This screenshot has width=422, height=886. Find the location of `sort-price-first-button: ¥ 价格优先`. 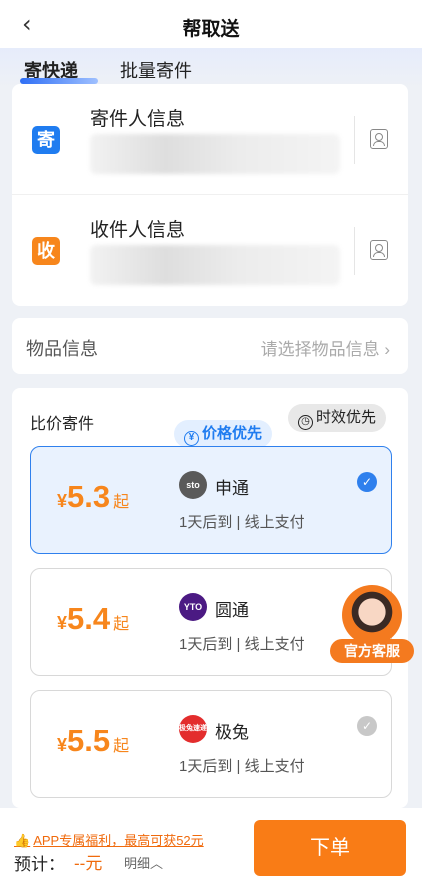

sort-price-first-button: ¥ 价格优先 is located at coordinates (223, 434).